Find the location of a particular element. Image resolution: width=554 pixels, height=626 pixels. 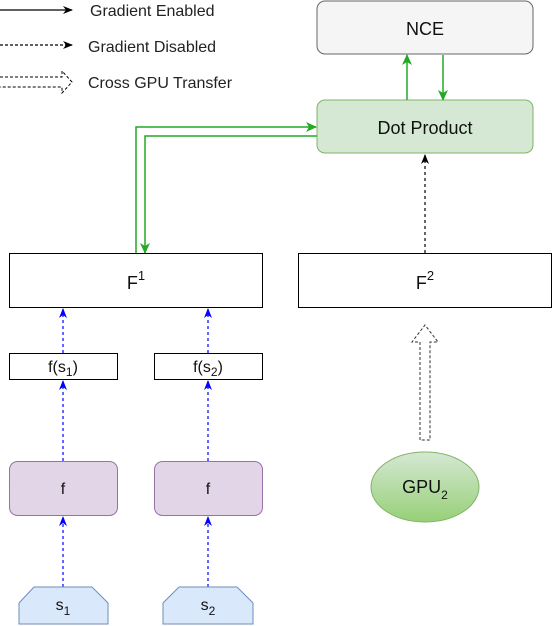

legend-item-gradient-enabled: Gradient Enabled is located at coordinates (107, 11).